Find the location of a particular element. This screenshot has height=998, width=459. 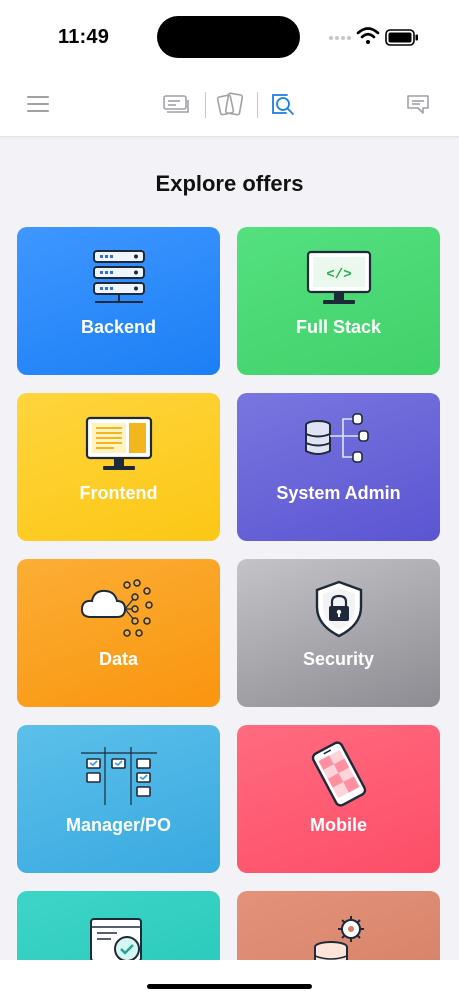

offer-label: Full Stack is located at coordinates (338, 327).